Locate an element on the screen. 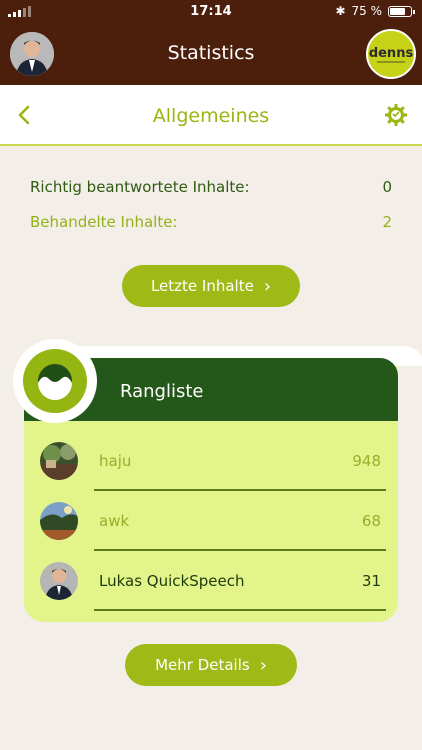 Image resolution: width=422 pixels, height=750 pixels. list-item: haju 948 is located at coordinates (211, 460).